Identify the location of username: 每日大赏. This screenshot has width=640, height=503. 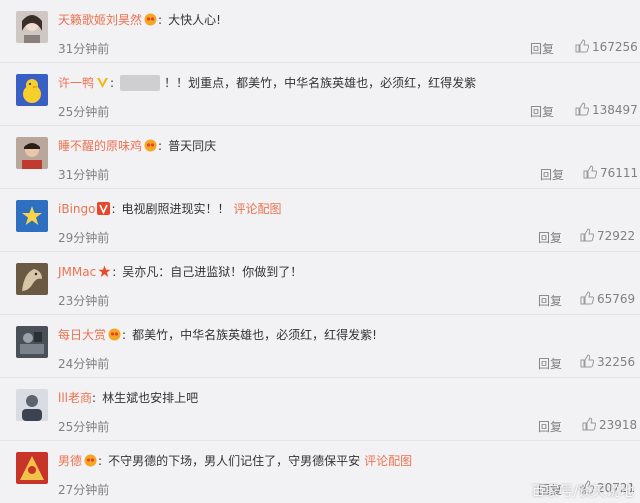
(82, 335).